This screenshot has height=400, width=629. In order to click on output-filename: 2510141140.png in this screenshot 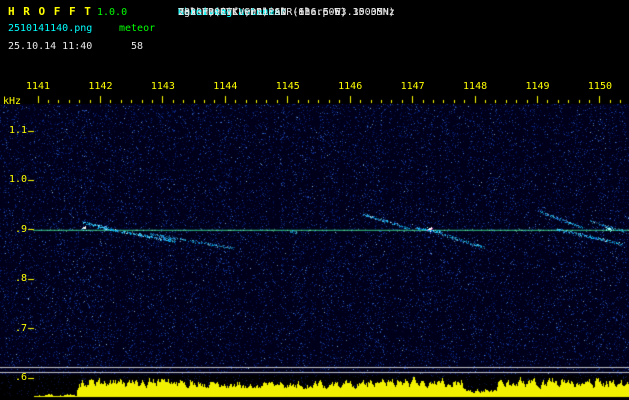, I will do `click(50, 28)`.